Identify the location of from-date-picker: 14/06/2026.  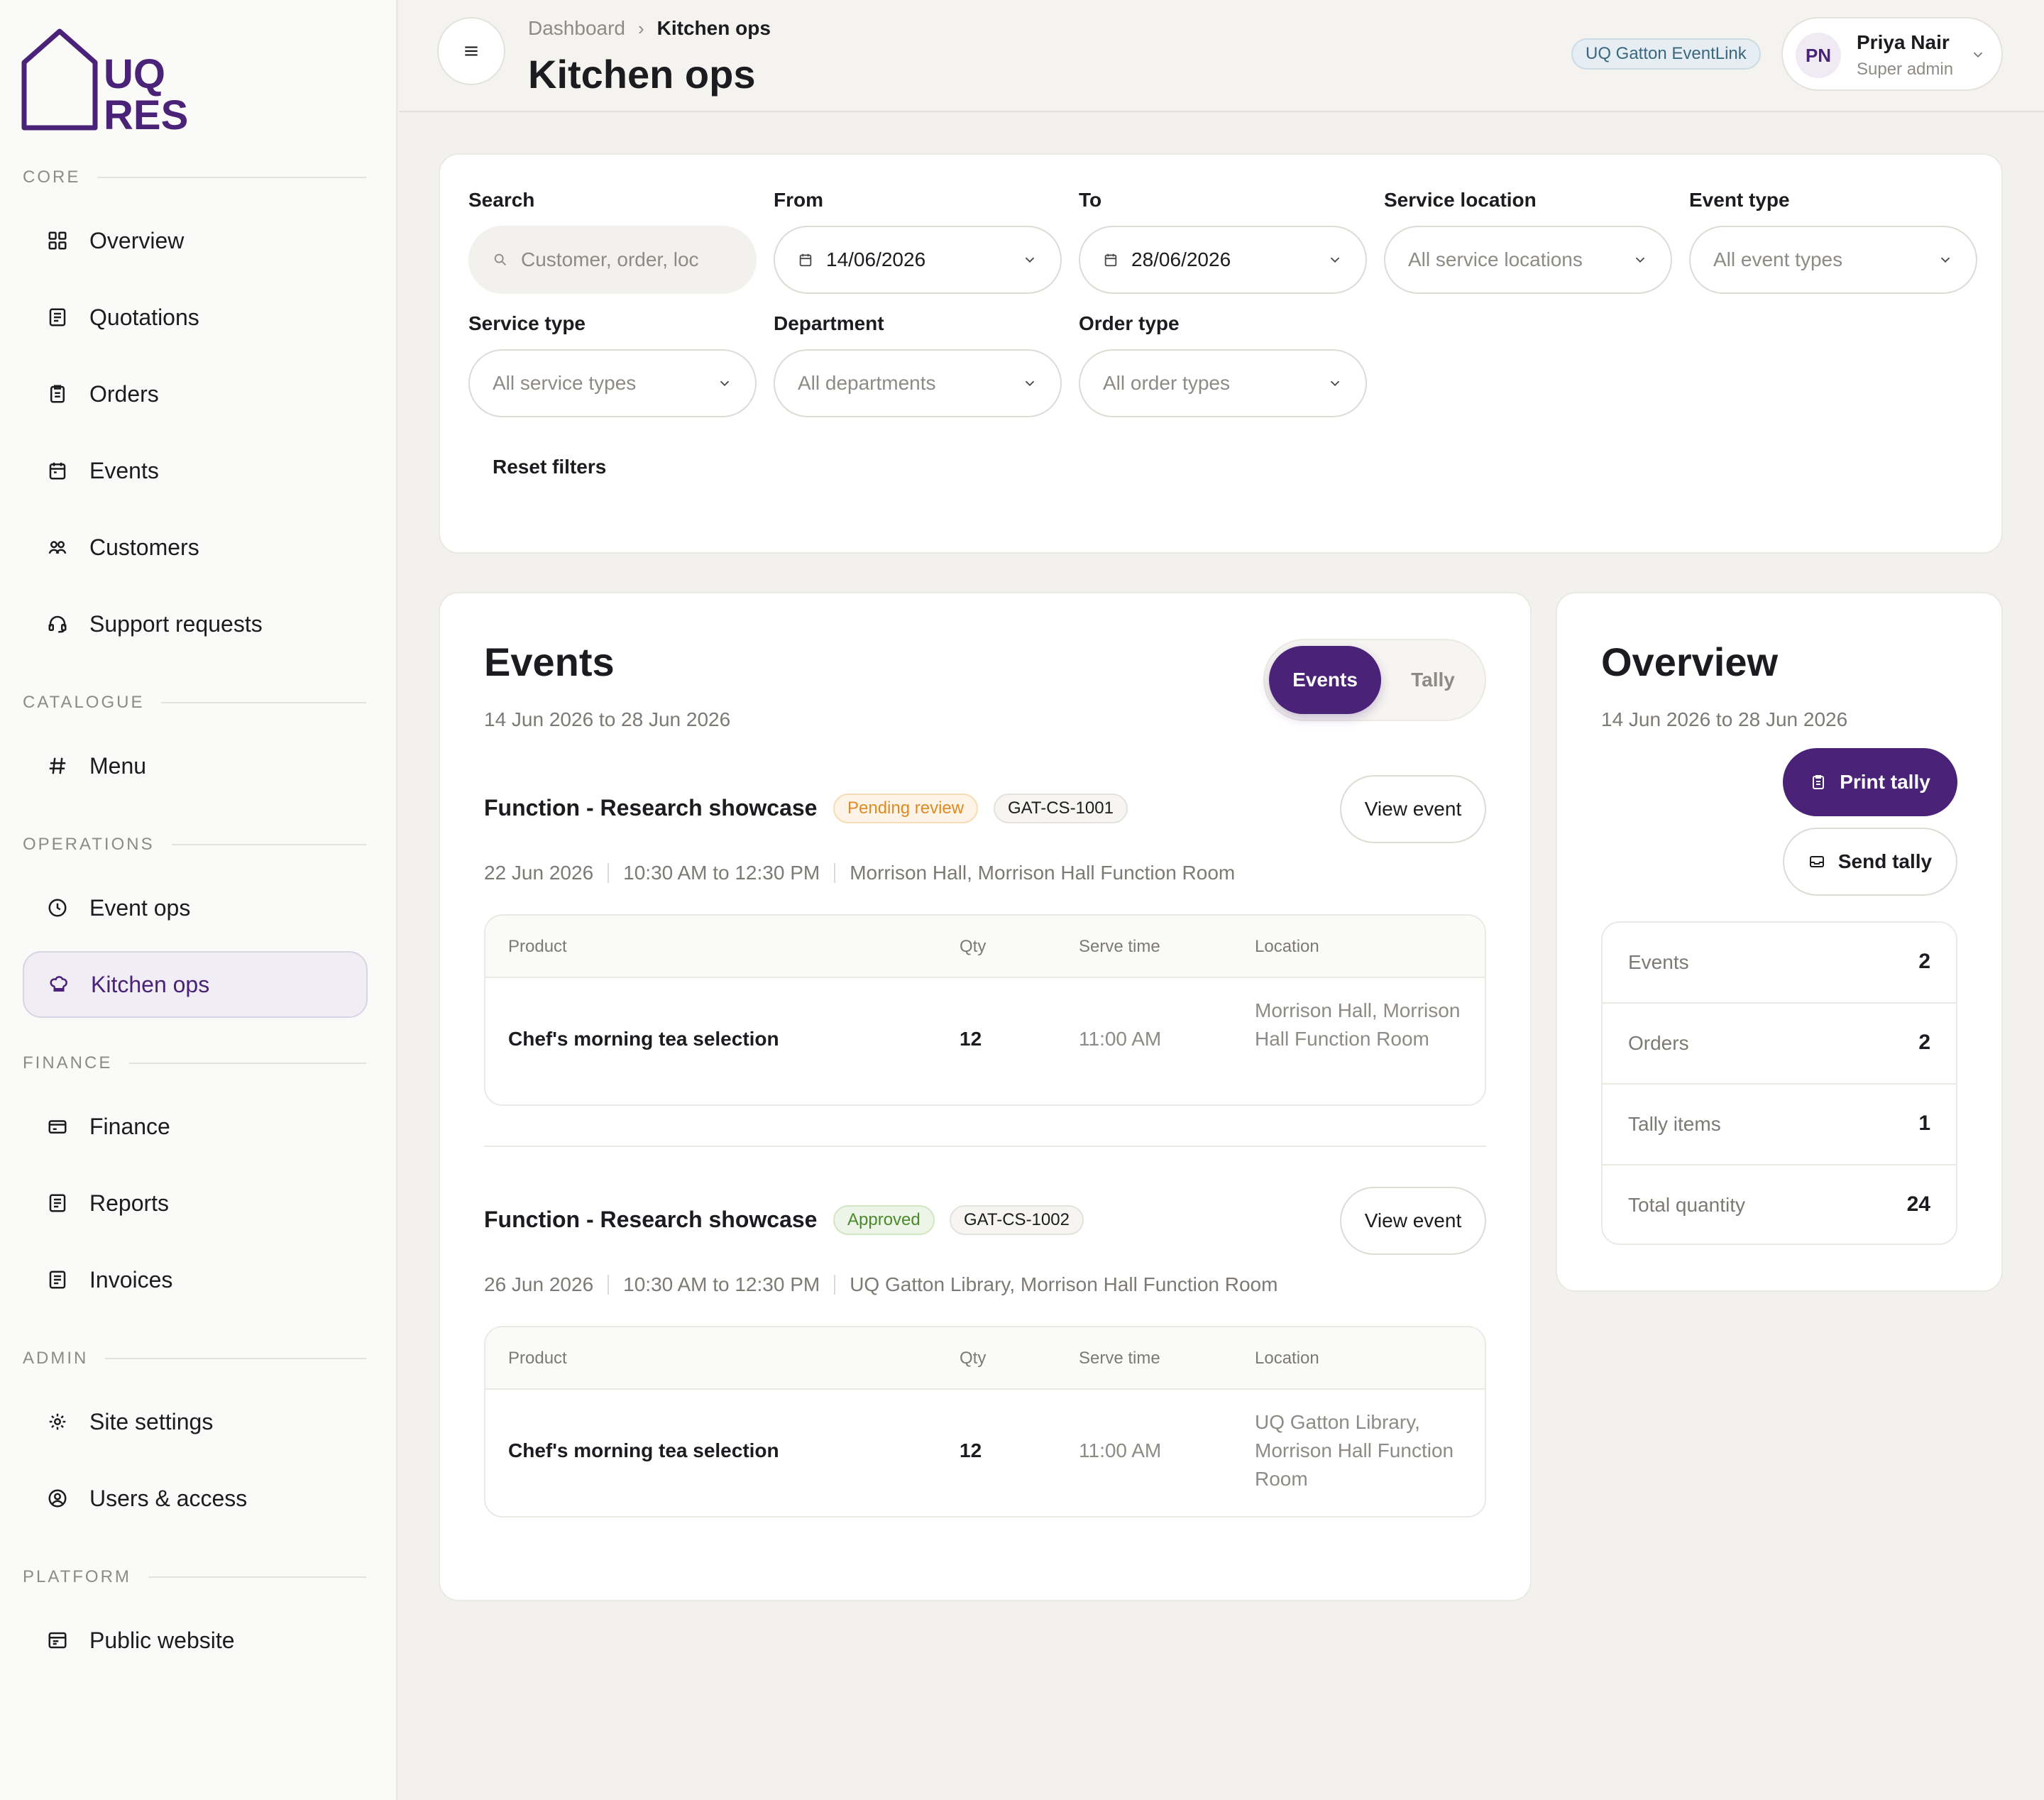
(918, 260).